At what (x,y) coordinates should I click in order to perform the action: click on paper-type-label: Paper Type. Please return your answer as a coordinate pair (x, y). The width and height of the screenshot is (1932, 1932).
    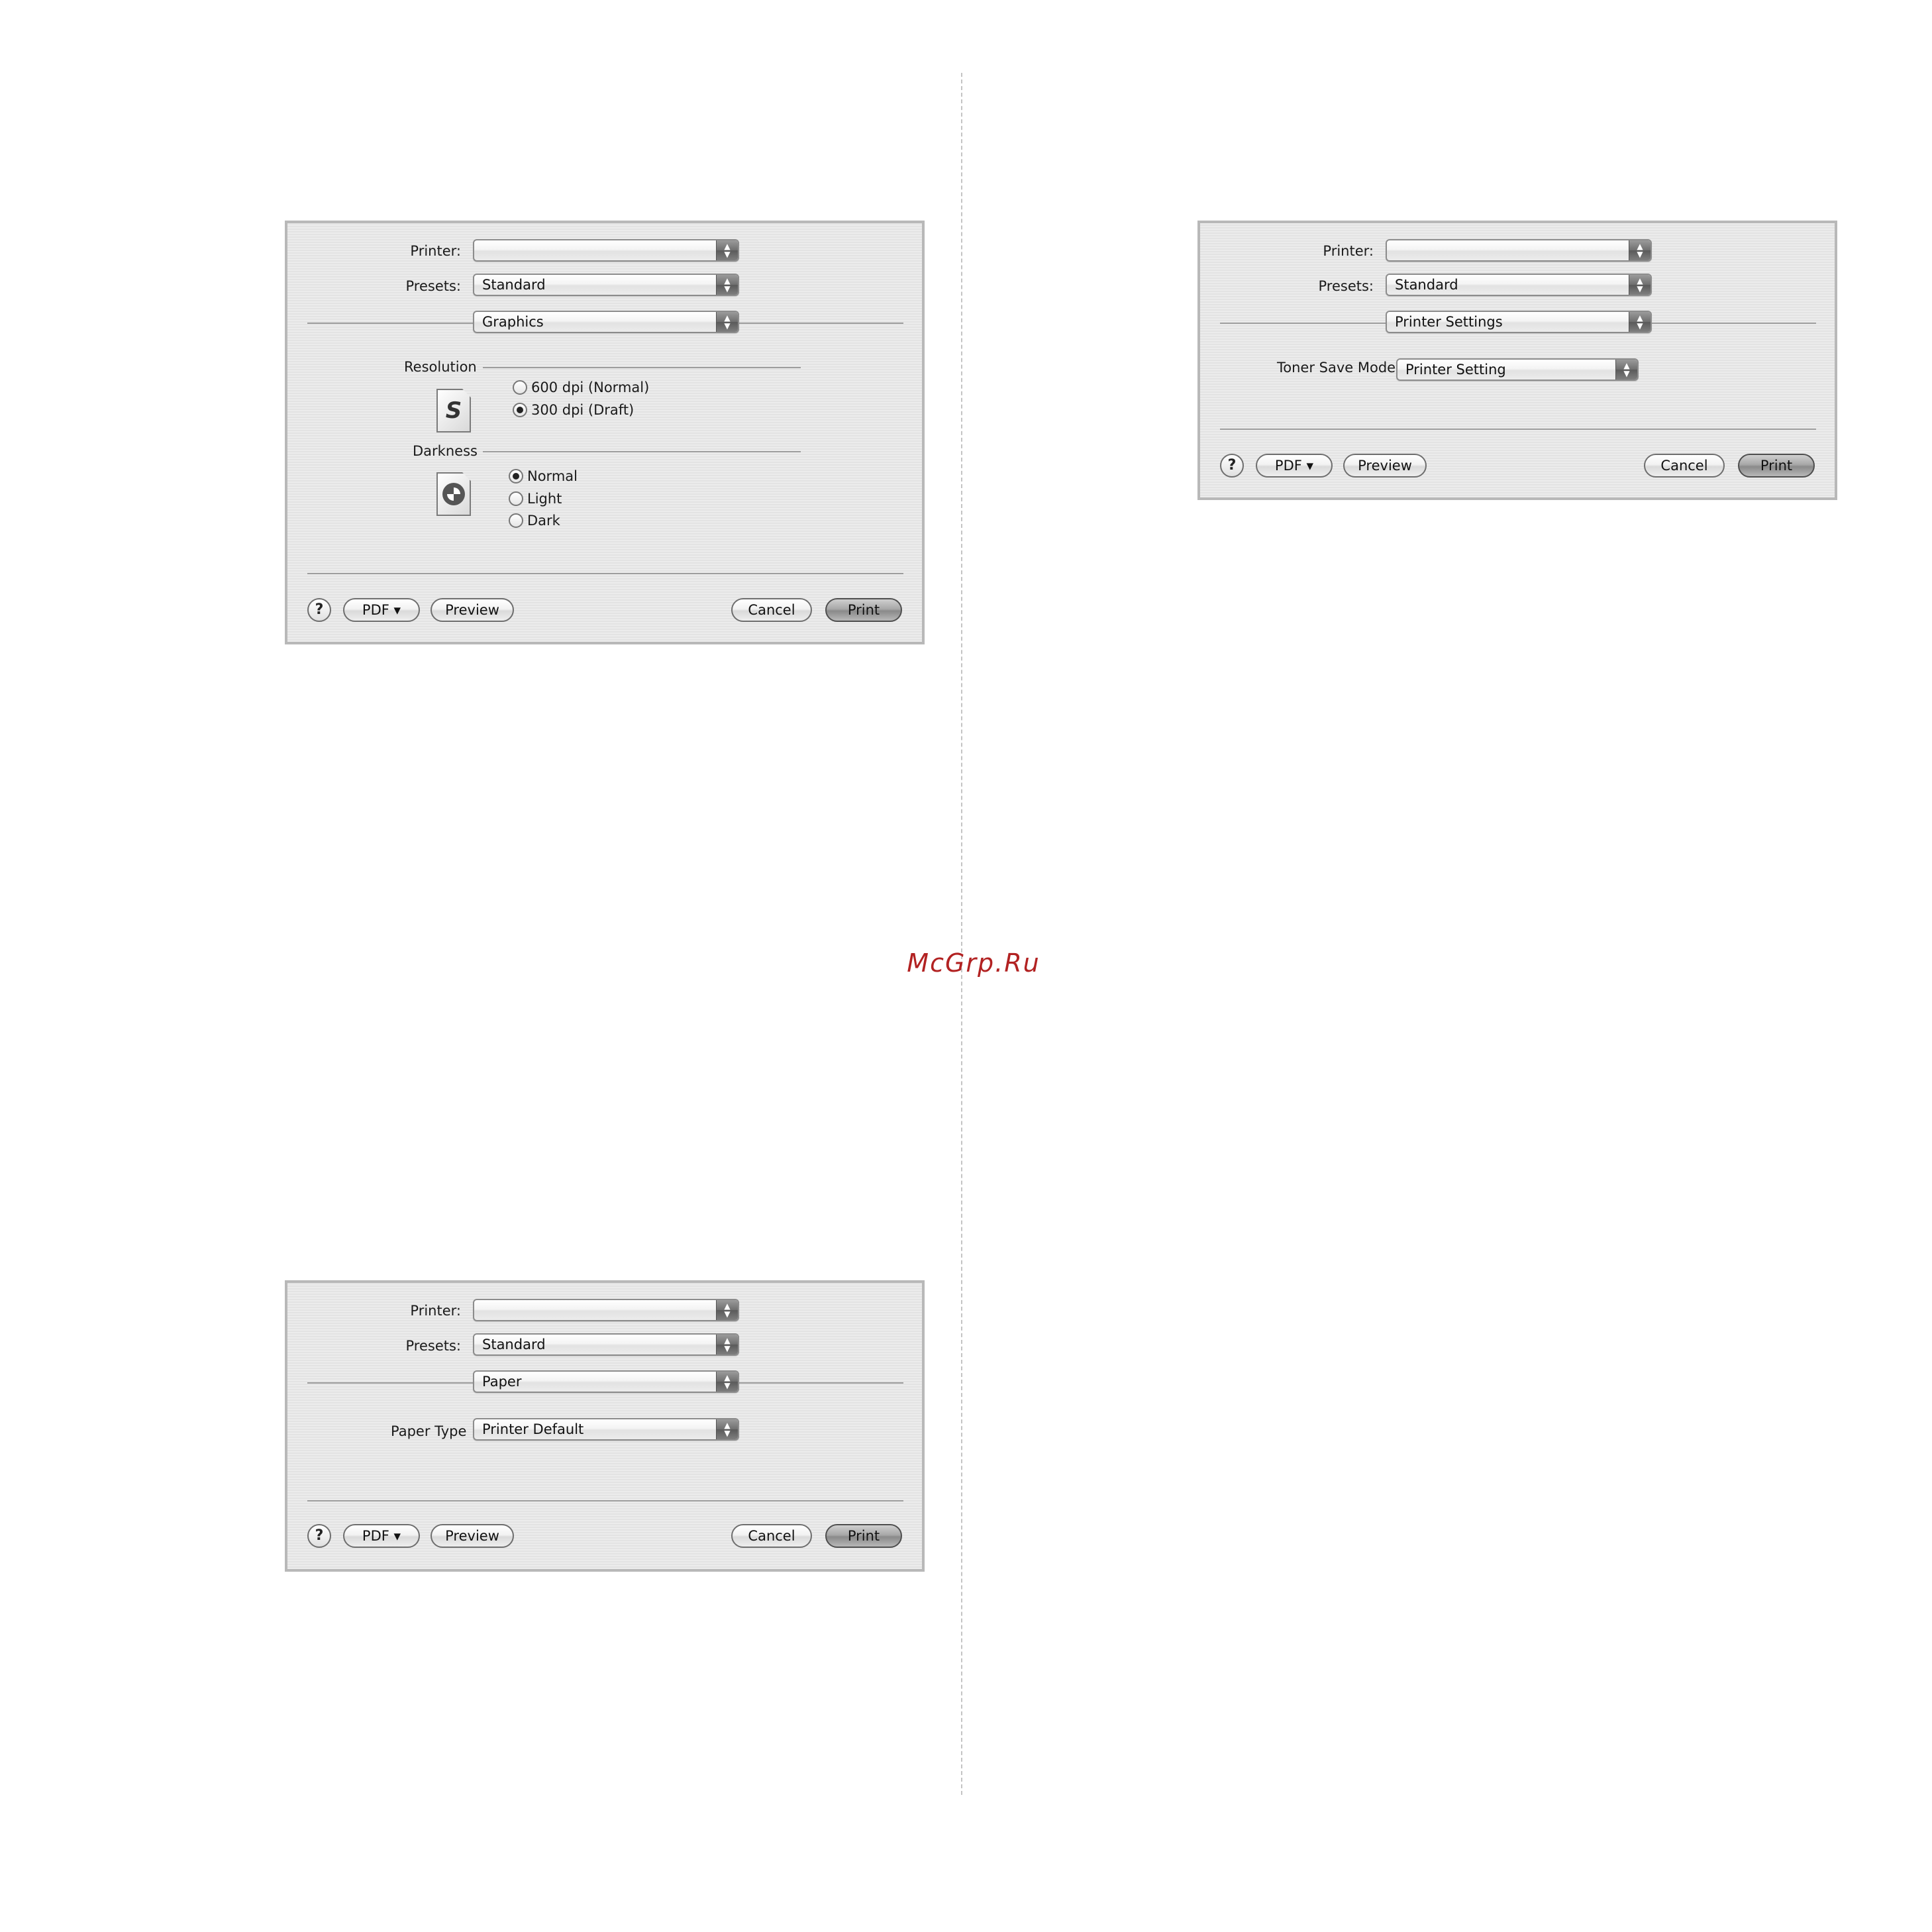
    Looking at the image, I should click on (429, 1431).